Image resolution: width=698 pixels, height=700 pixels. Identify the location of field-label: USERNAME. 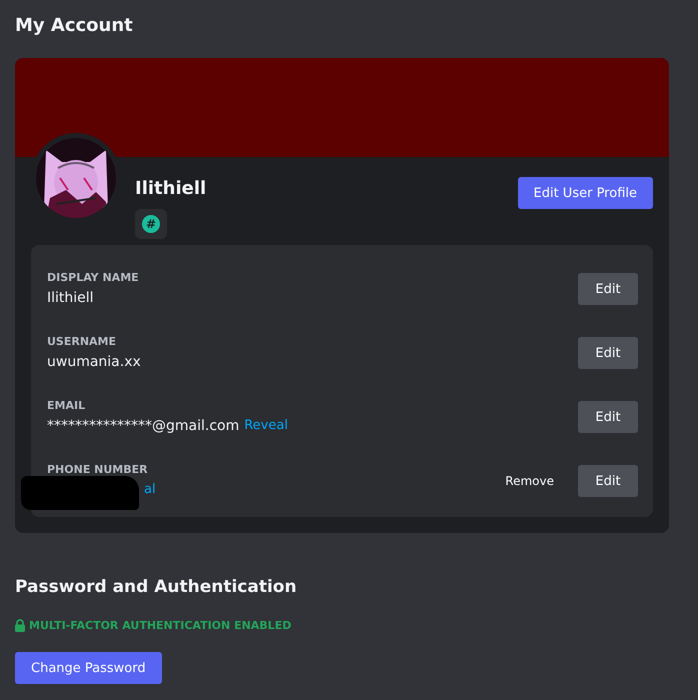
(82, 341).